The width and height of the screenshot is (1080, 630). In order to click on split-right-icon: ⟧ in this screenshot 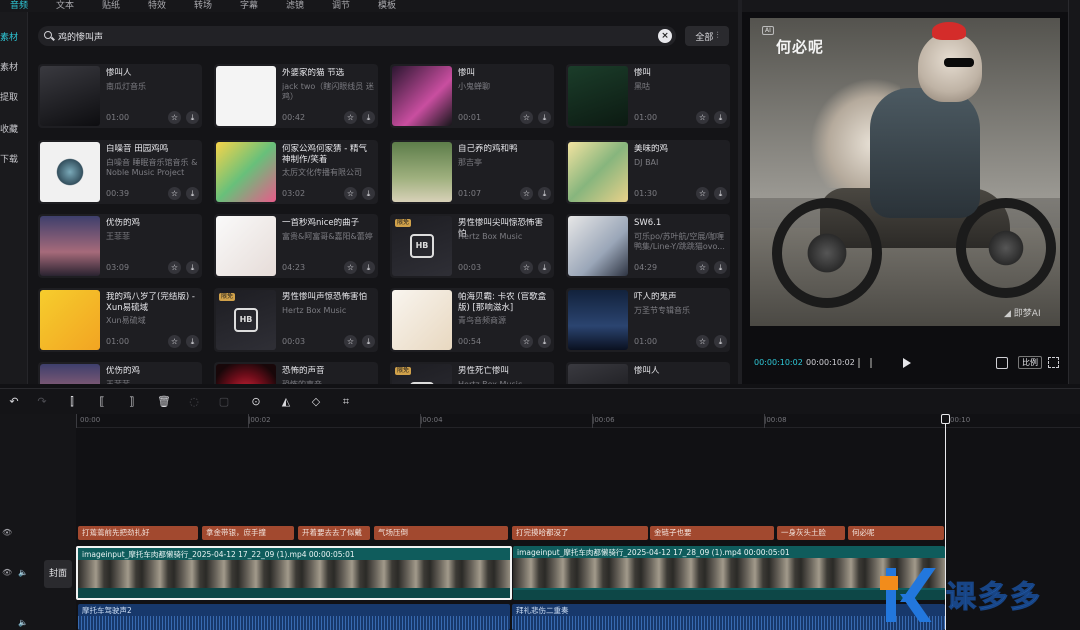, I will do `click(132, 402)`.